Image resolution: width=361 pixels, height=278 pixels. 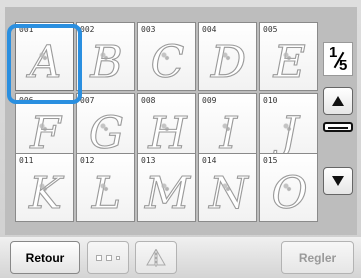 I want to click on pattern-tile-013: 013 M, so click(x=166, y=187).